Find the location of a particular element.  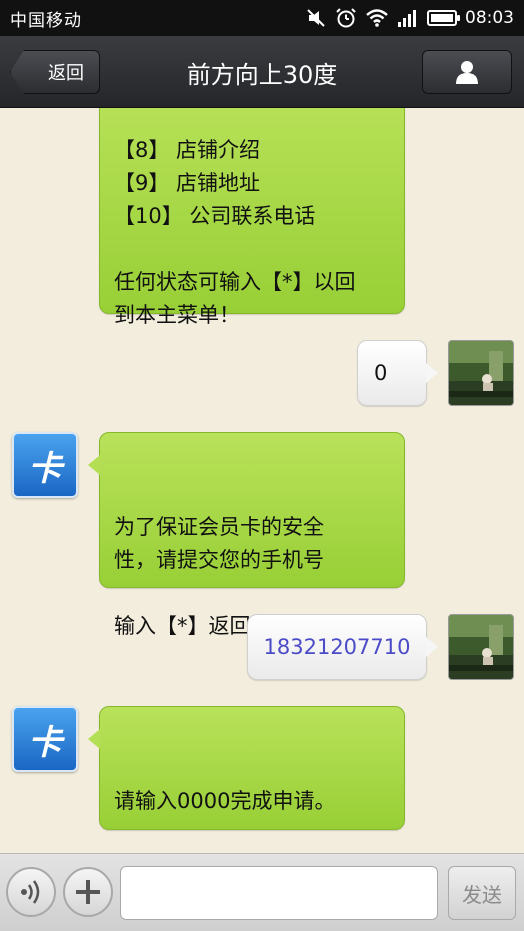

voice-icon is located at coordinates (30, 892).